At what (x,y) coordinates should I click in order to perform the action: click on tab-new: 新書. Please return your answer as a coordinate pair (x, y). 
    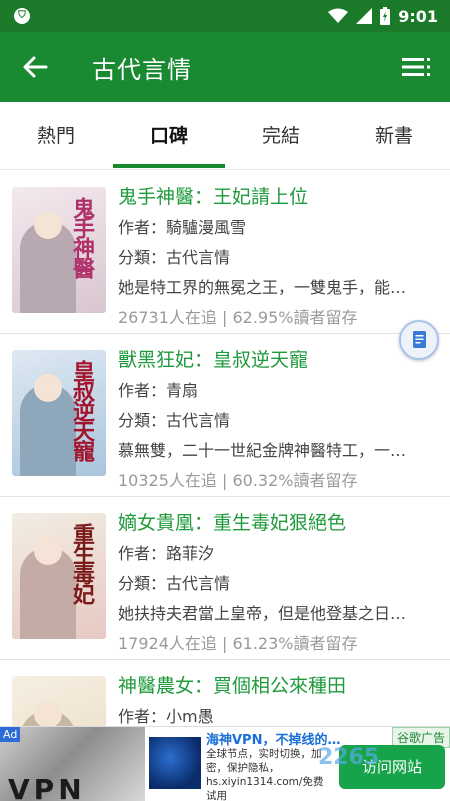
    Looking at the image, I should click on (394, 136).